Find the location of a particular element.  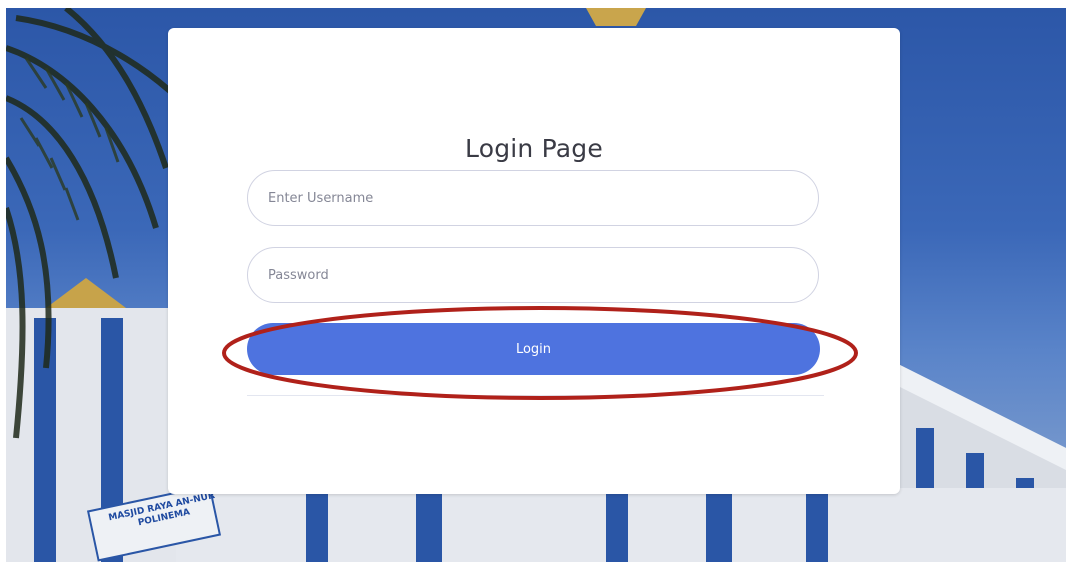

username-input is located at coordinates (533, 198).